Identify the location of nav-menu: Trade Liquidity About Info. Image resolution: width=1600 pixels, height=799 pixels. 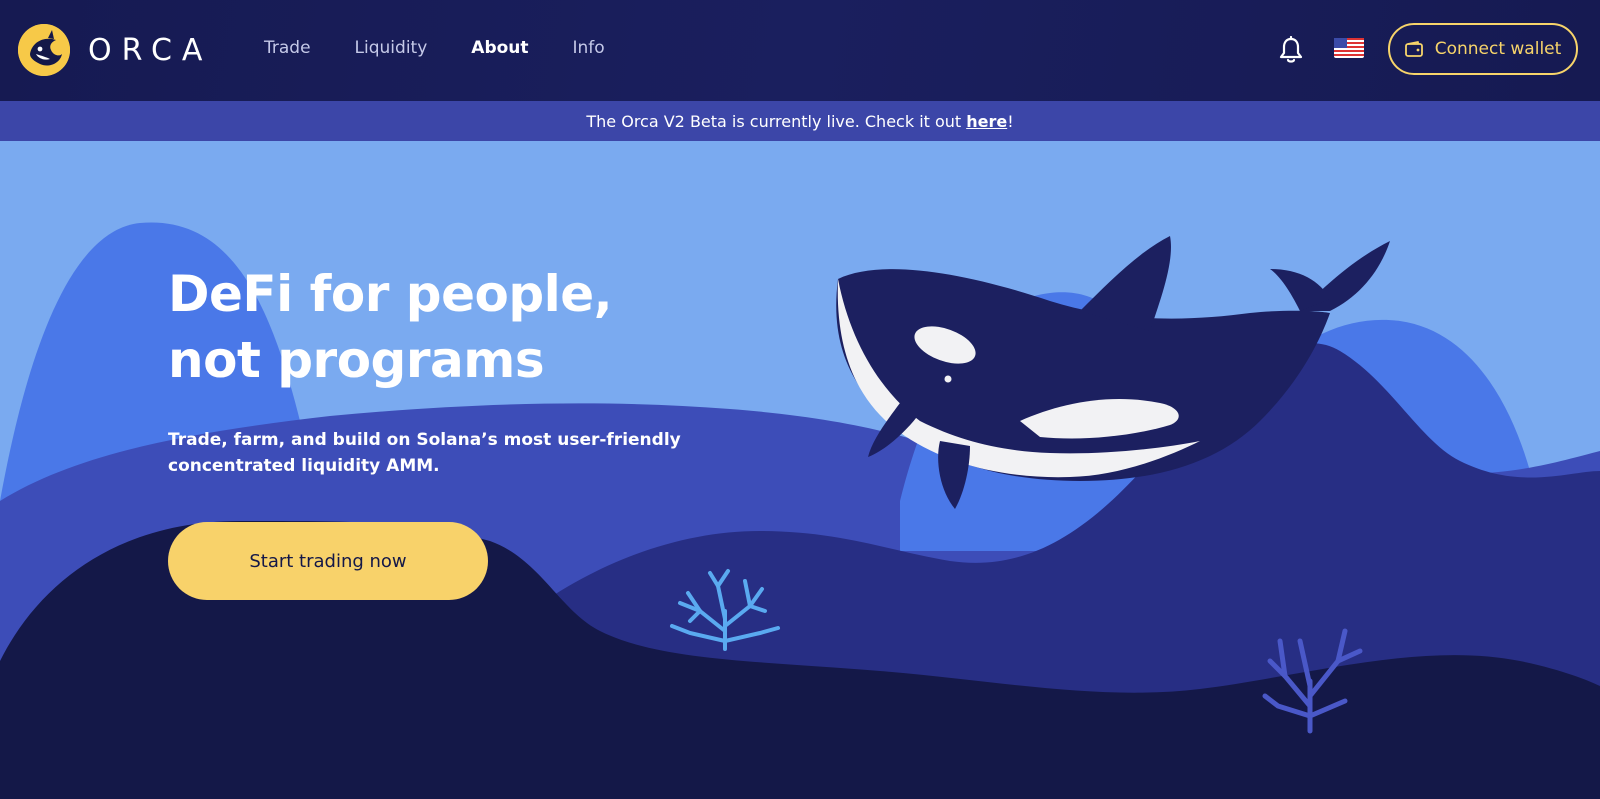
(456, 48).